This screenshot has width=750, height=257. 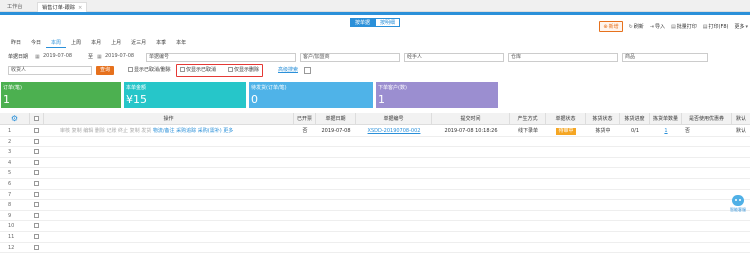 I want to click on tab-sales-order-track: 销售订单-跟踪 ×, so click(x=62, y=7).